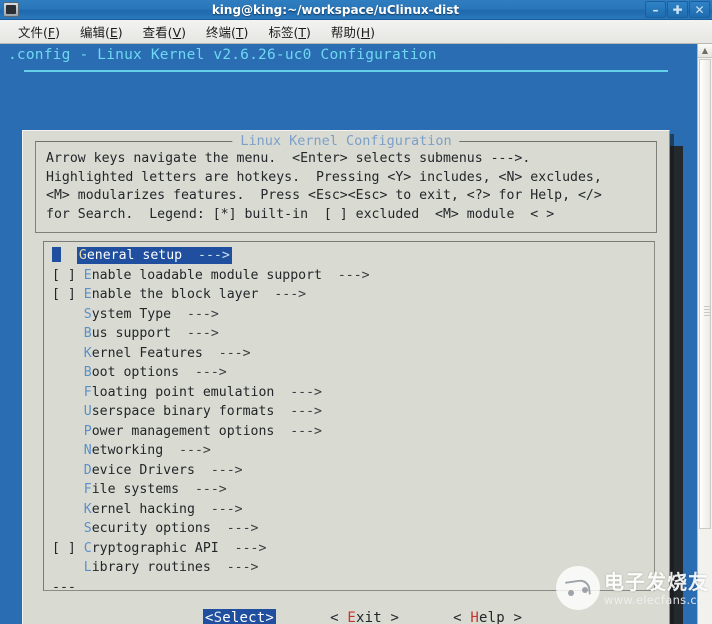 The width and height of the screenshot is (712, 624). Describe the element at coordinates (240, 616) in the screenshot. I see `select-button: <Select>` at that location.